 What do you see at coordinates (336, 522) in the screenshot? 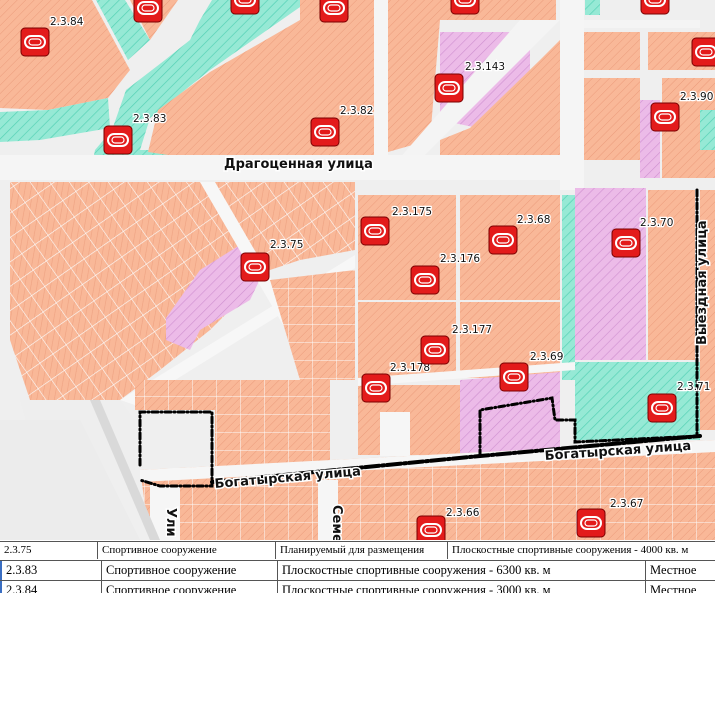
I see `street-label-semenovskaya: Семе` at bounding box center [336, 522].